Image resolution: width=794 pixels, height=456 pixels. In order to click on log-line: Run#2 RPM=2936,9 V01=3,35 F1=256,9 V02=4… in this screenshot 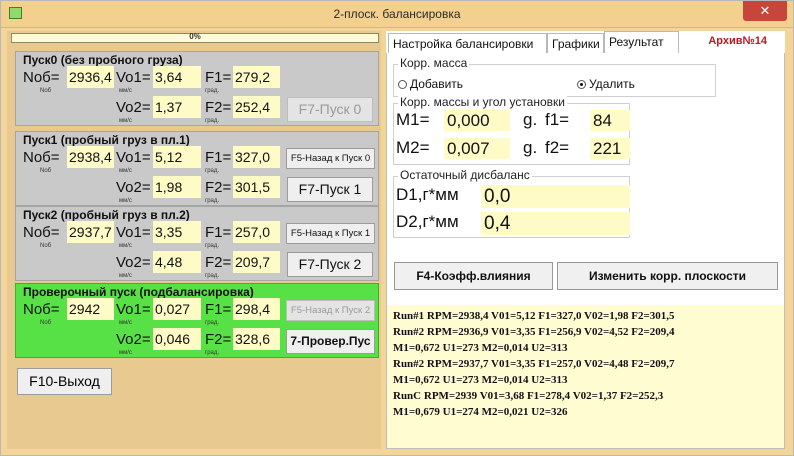, I will do `click(534, 332)`.